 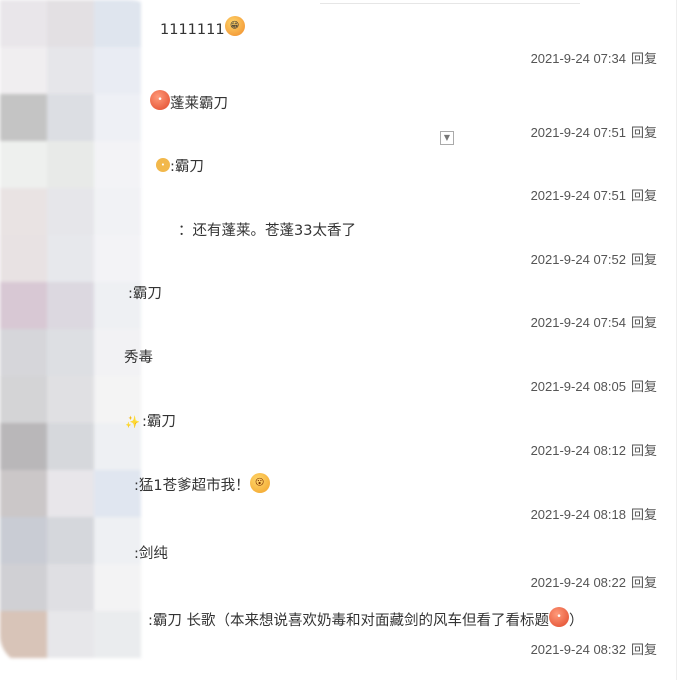 I want to click on reply-content: • 蓬莱霸刀, so click(x=189, y=102).